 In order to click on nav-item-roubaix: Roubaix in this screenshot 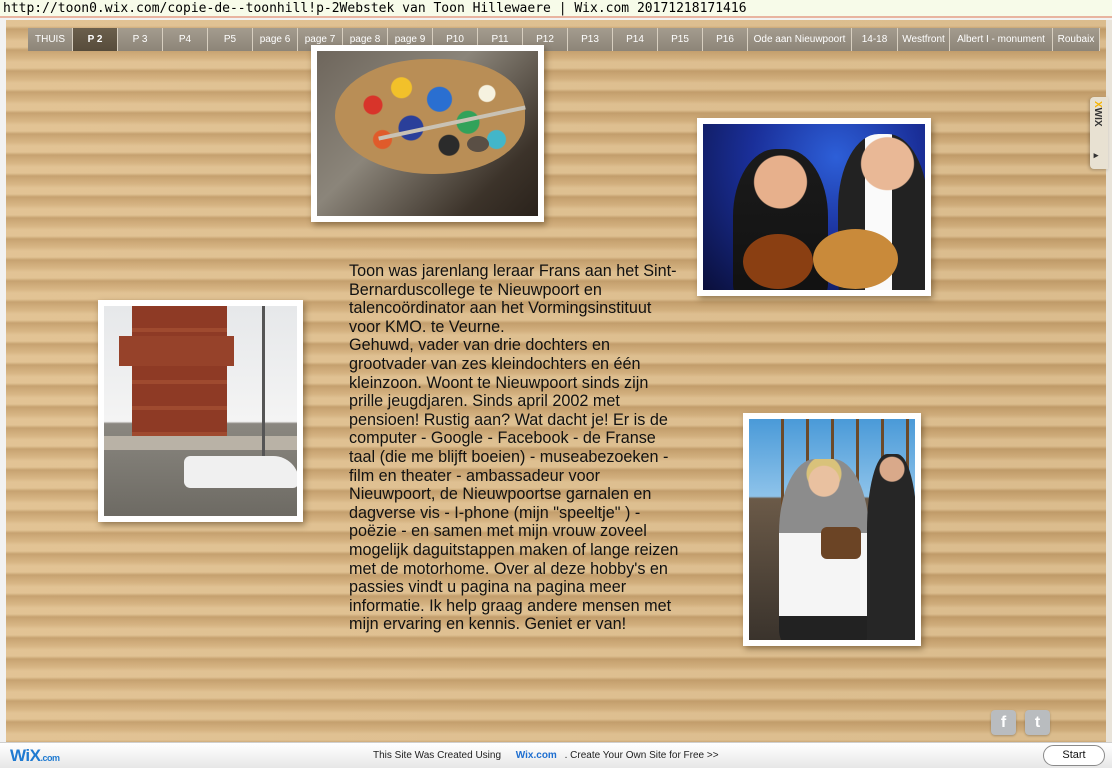, I will do `click(1076, 39)`.